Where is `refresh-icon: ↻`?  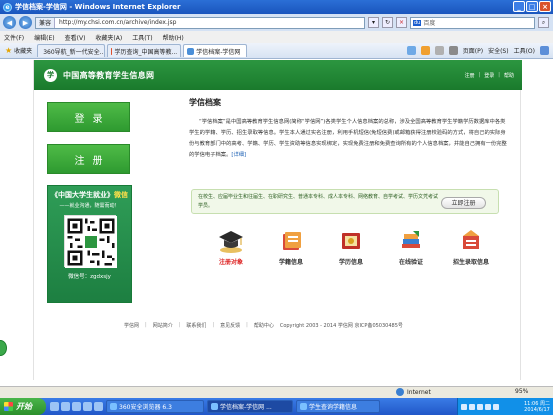
refresh-icon: ↻ is located at coordinates (387, 22).